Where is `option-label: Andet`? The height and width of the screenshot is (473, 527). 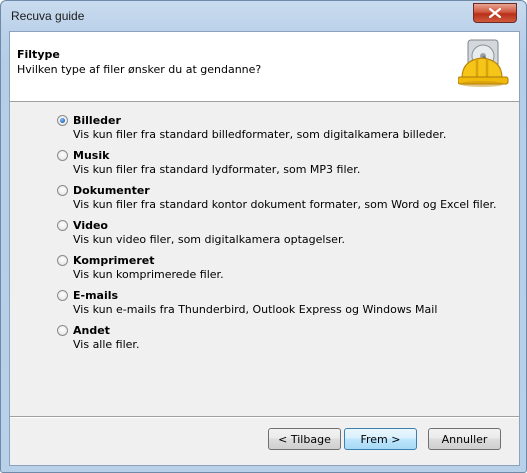 option-label: Andet is located at coordinates (91, 330).